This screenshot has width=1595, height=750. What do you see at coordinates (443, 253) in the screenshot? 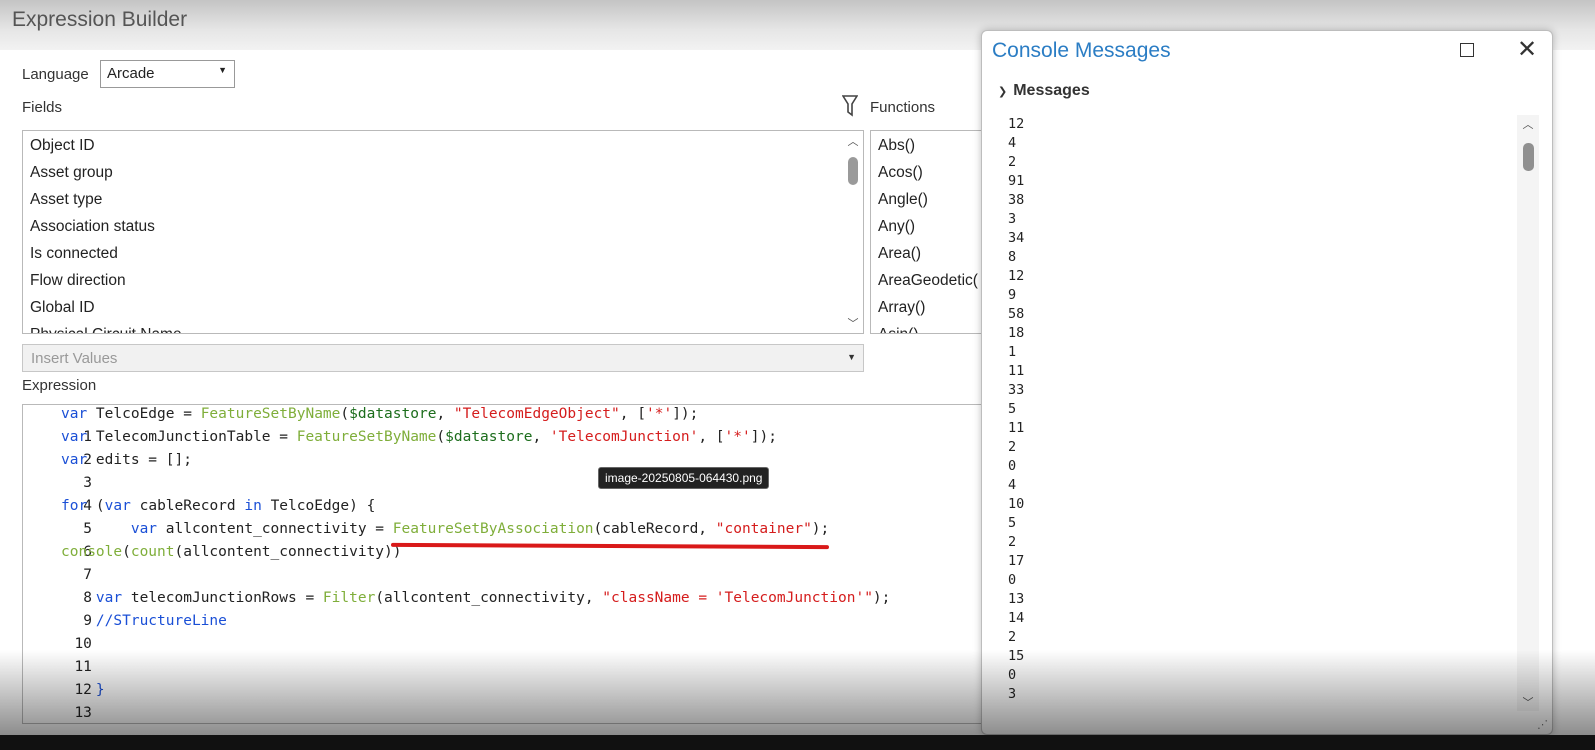
I see `field-list-item: Is connected` at bounding box center [443, 253].